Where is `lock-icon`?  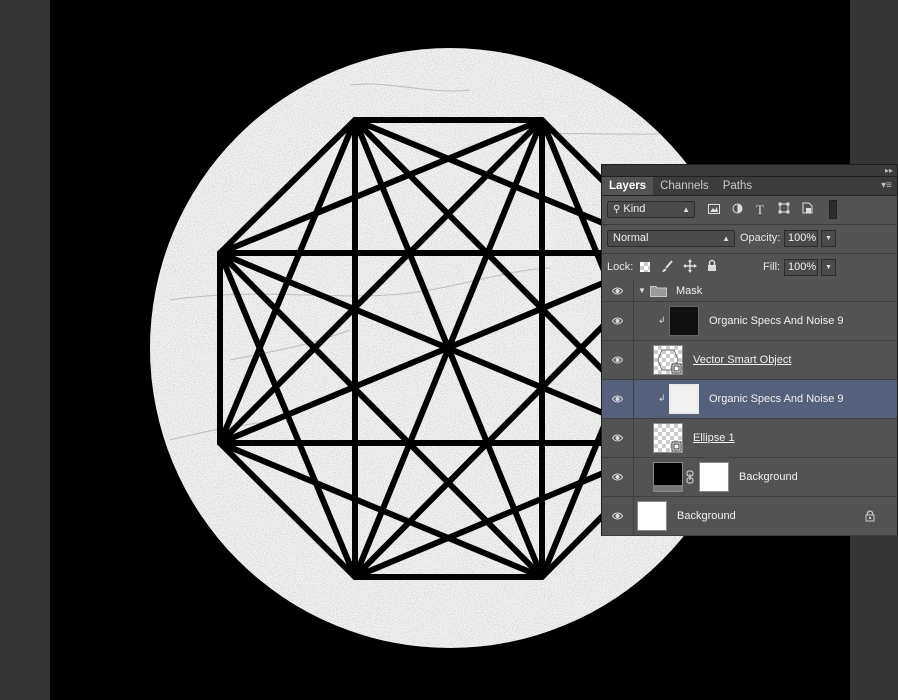
lock-icon is located at coordinates (870, 516).